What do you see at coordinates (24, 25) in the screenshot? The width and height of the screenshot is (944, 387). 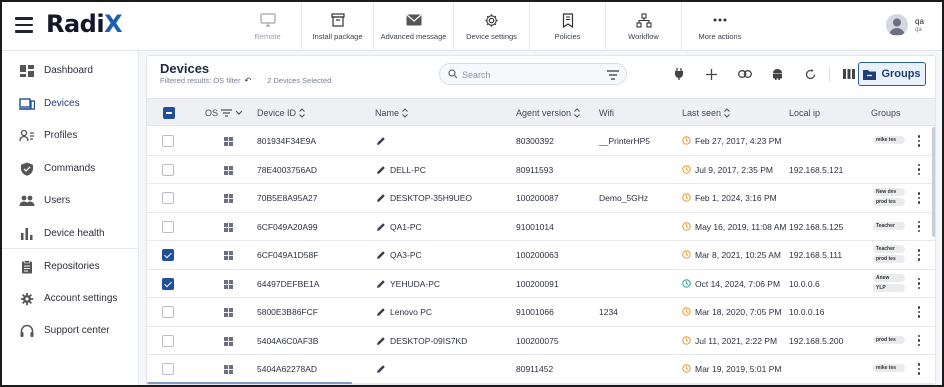 I see `hamburger-menu-icon` at bounding box center [24, 25].